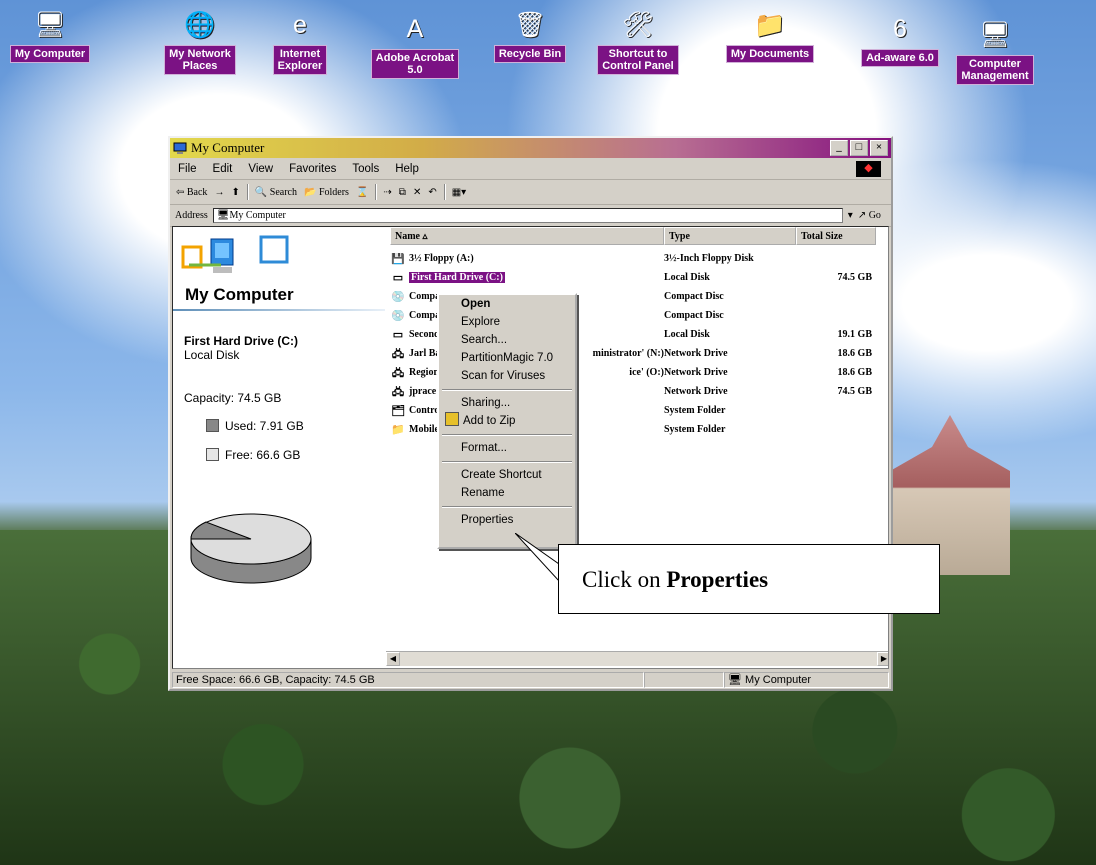 This screenshot has height=865, width=1096. I want to click on file-row: 💾 3½ Floppy (A:) 3½-Inch Floppy Disk, so click(634, 258).